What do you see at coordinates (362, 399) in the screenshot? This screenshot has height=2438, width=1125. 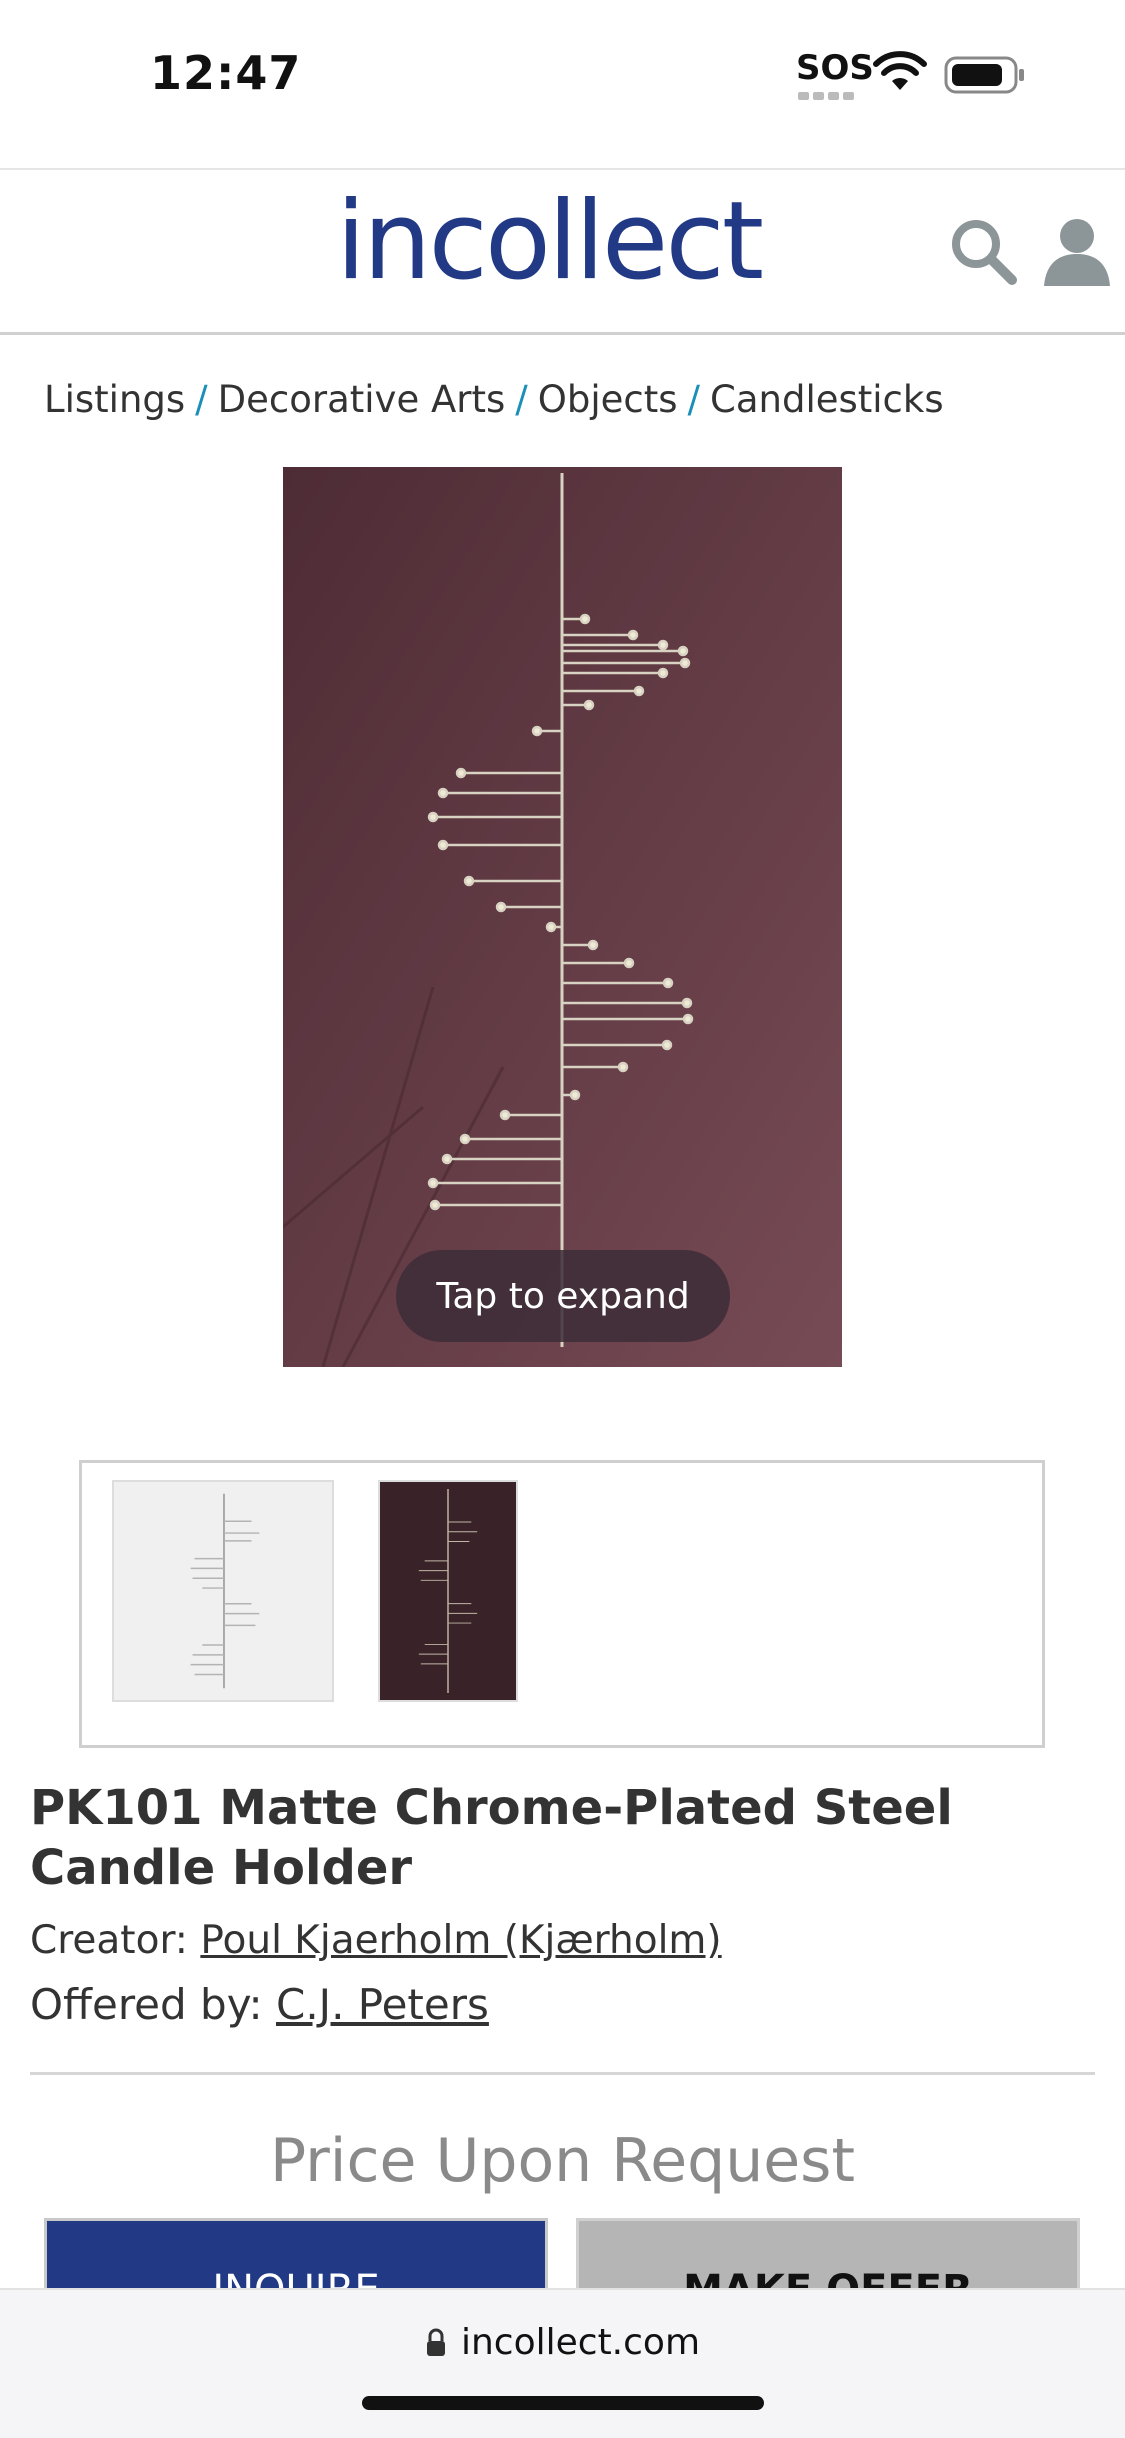 I see `breadcrumb-decorative-arts: Decorative Arts` at bounding box center [362, 399].